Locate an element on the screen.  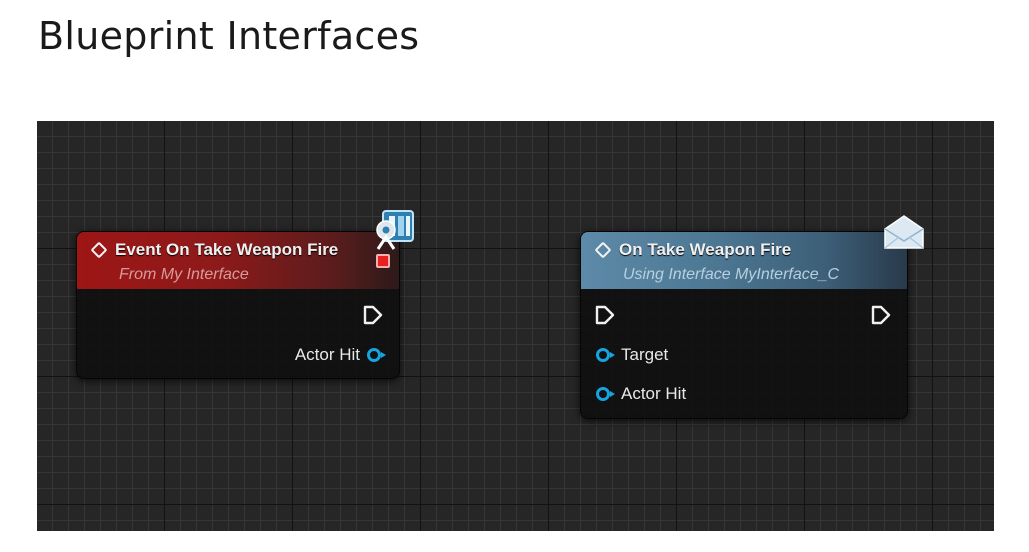
delegate-output-pin is located at coordinates (383, 261).